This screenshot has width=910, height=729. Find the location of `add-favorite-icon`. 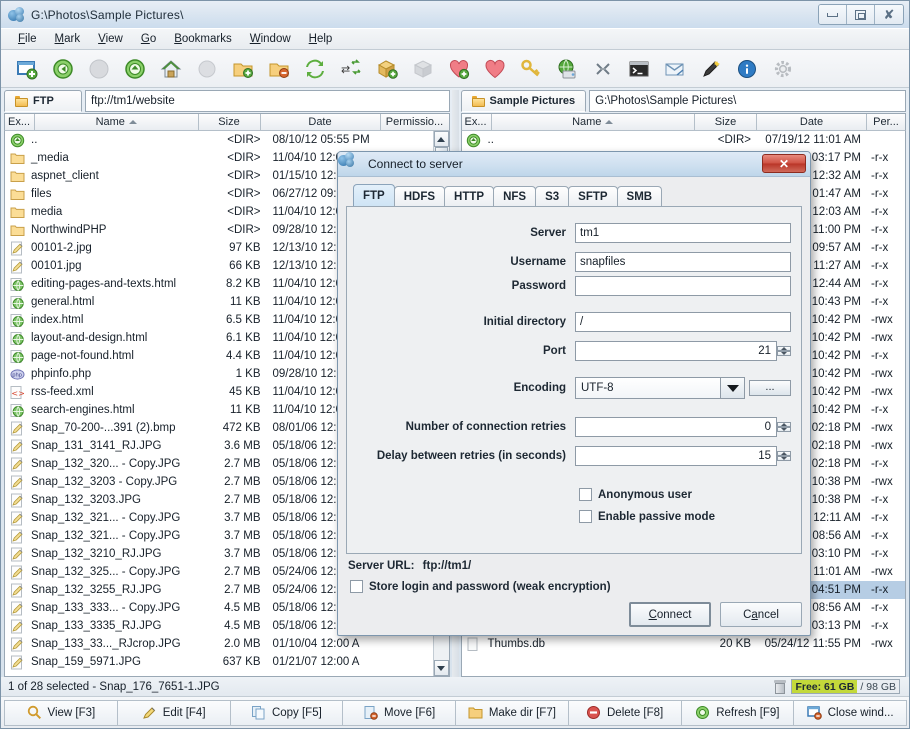

add-favorite-icon is located at coordinates (459, 69).